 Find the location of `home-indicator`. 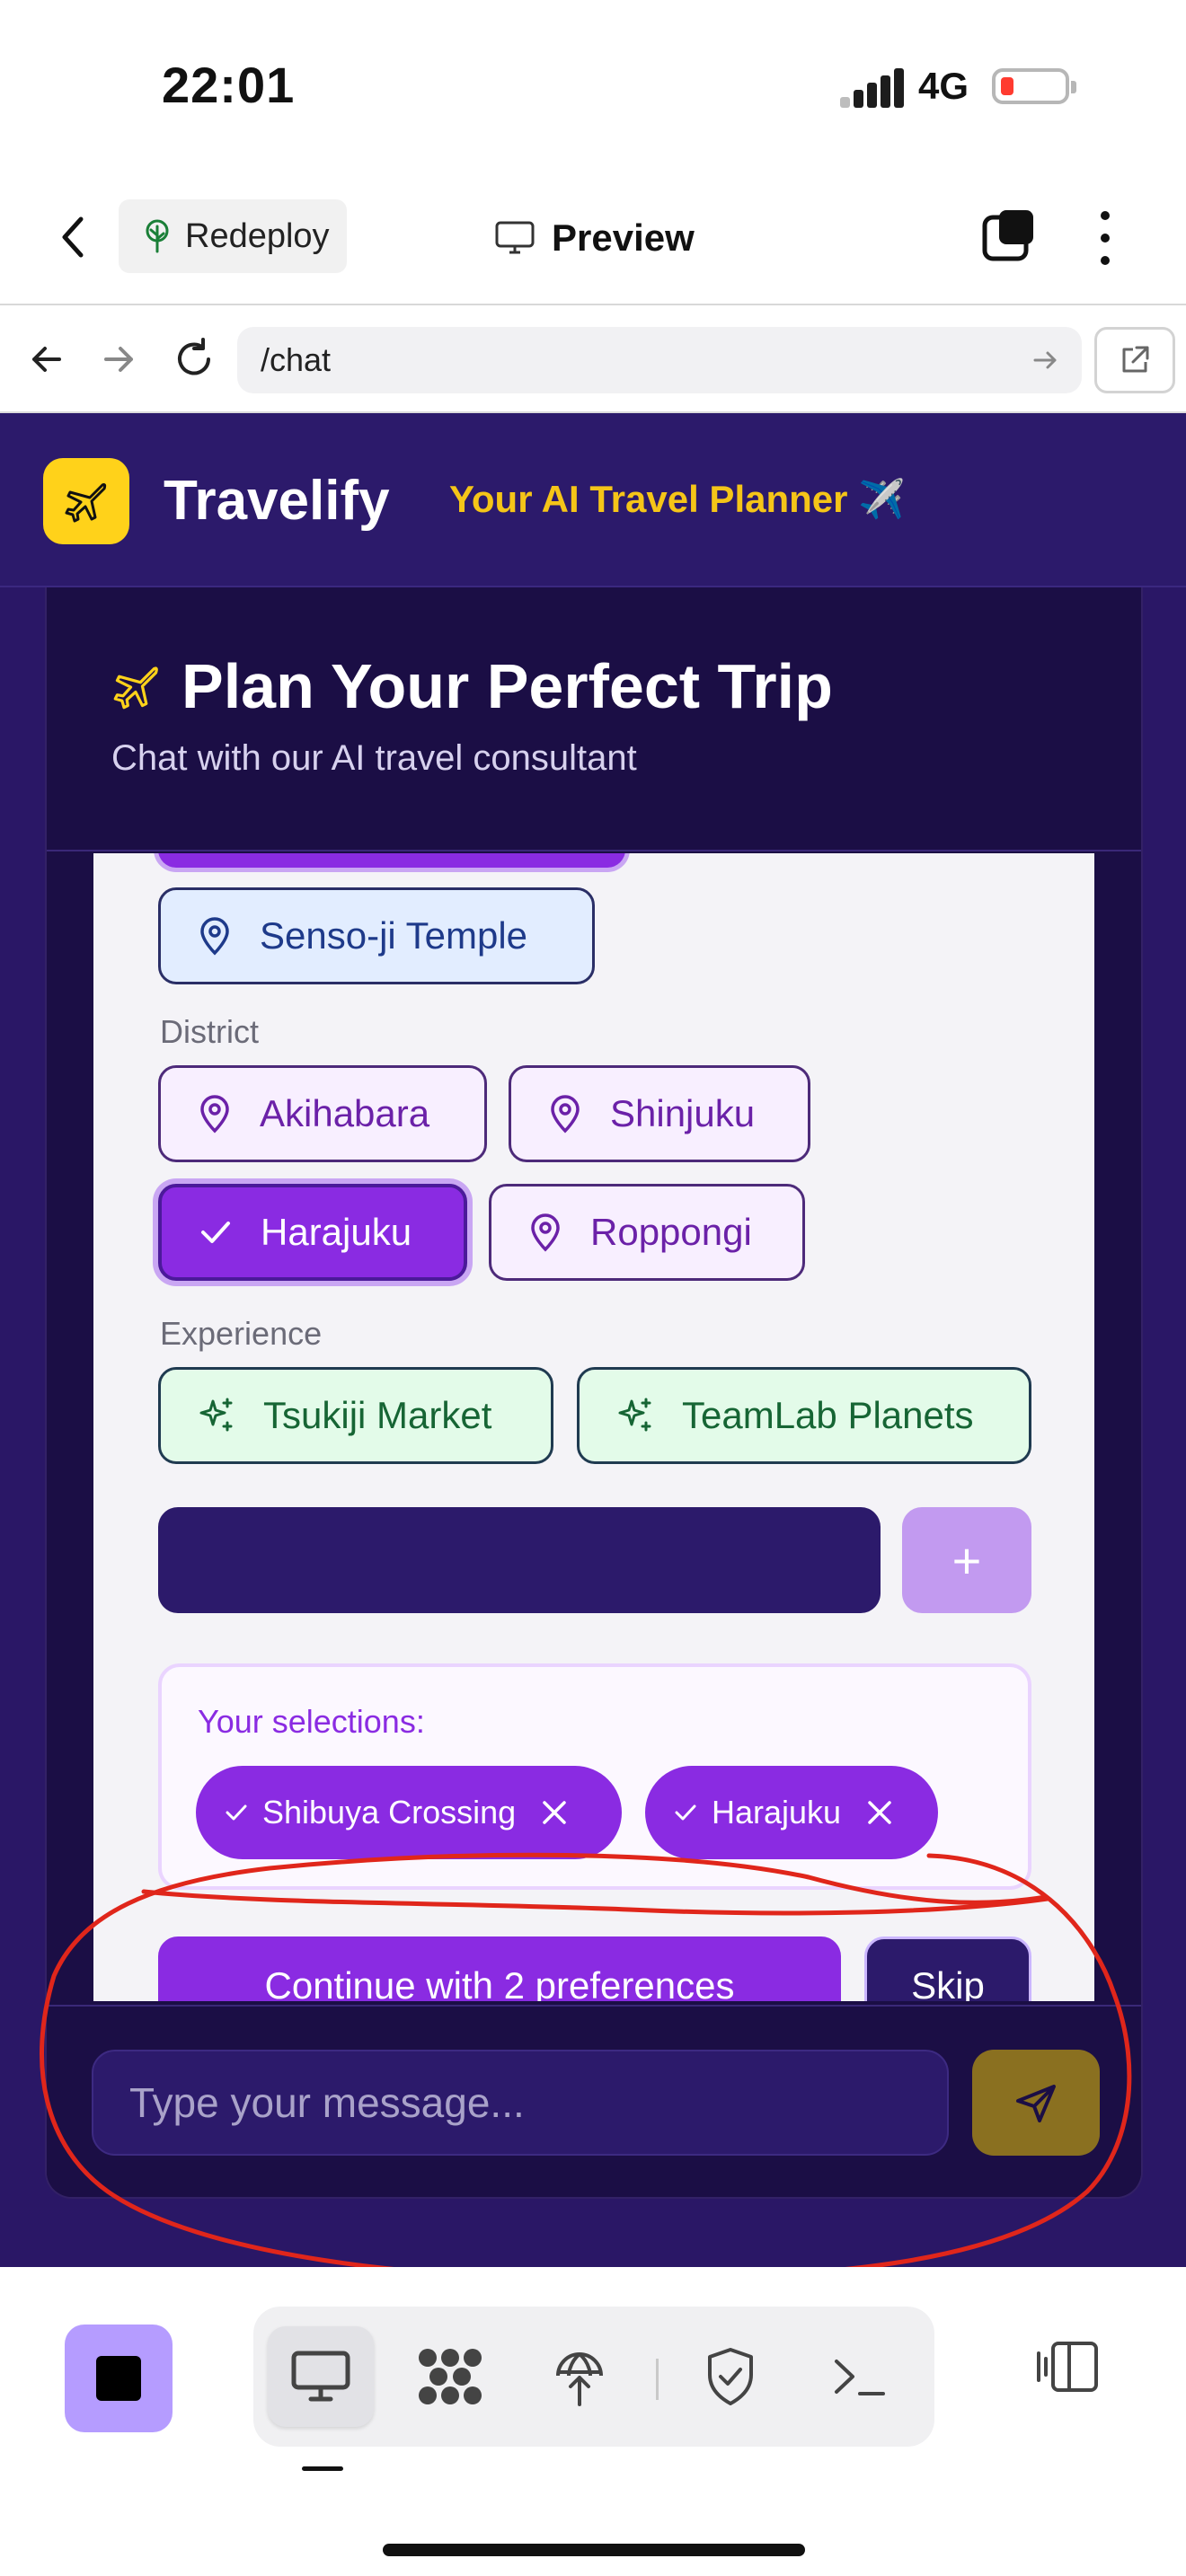

home-indicator is located at coordinates (594, 2550).